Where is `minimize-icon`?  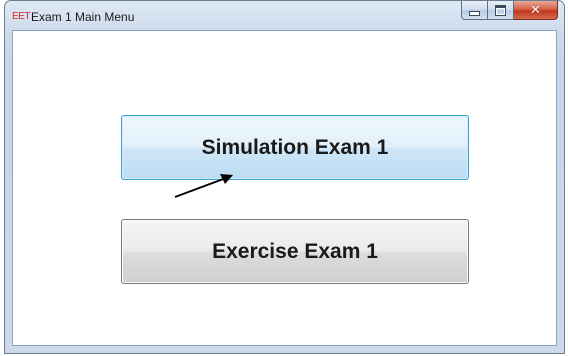
minimize-icon is located at coordinates (474, 13).